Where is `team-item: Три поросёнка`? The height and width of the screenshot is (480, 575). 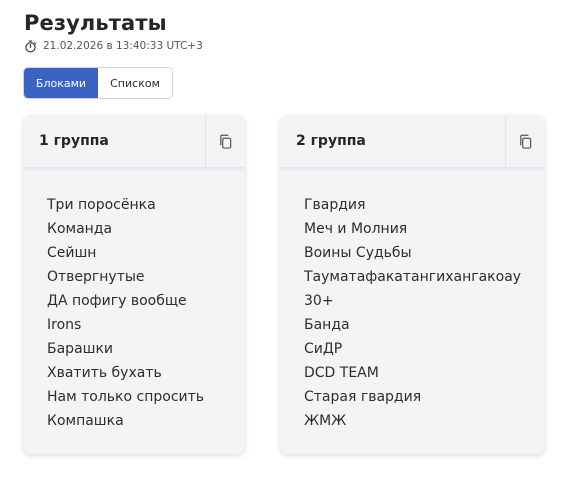
team-item: Три поросёнка is located at coordinates (101, 205).